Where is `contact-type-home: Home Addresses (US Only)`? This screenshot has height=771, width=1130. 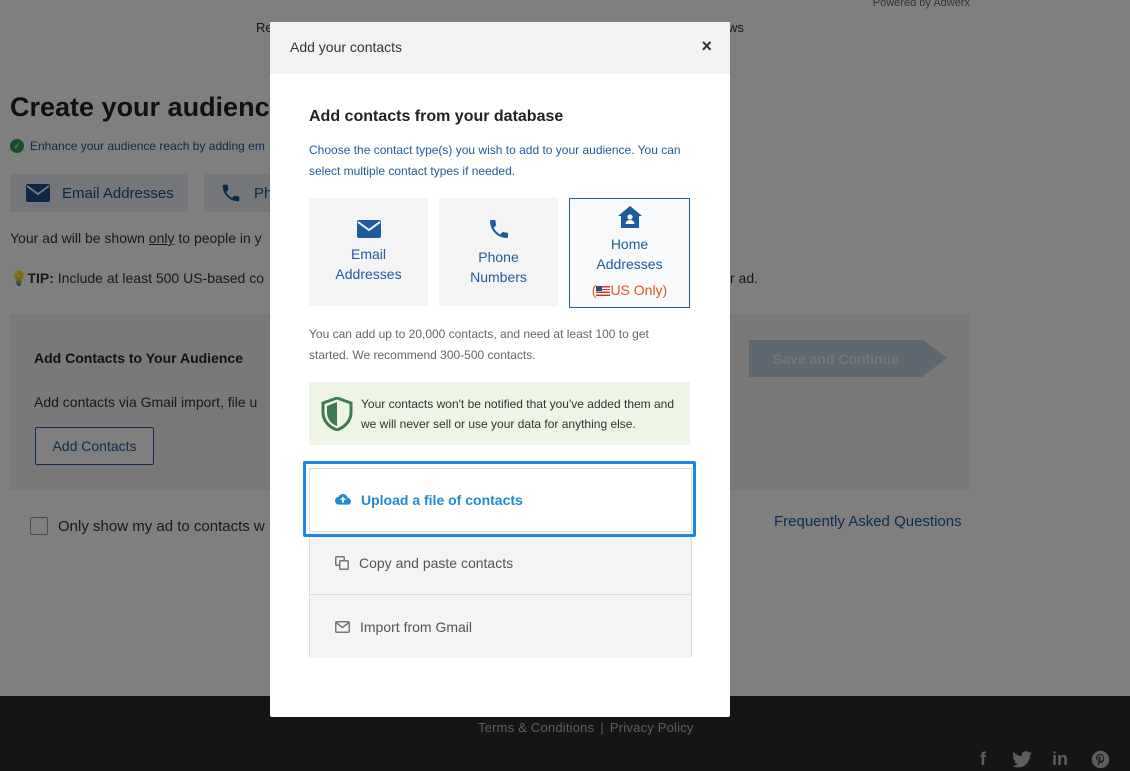 contact-type-home: Home Addresses (US Only) is located at coordinates (629, 253).